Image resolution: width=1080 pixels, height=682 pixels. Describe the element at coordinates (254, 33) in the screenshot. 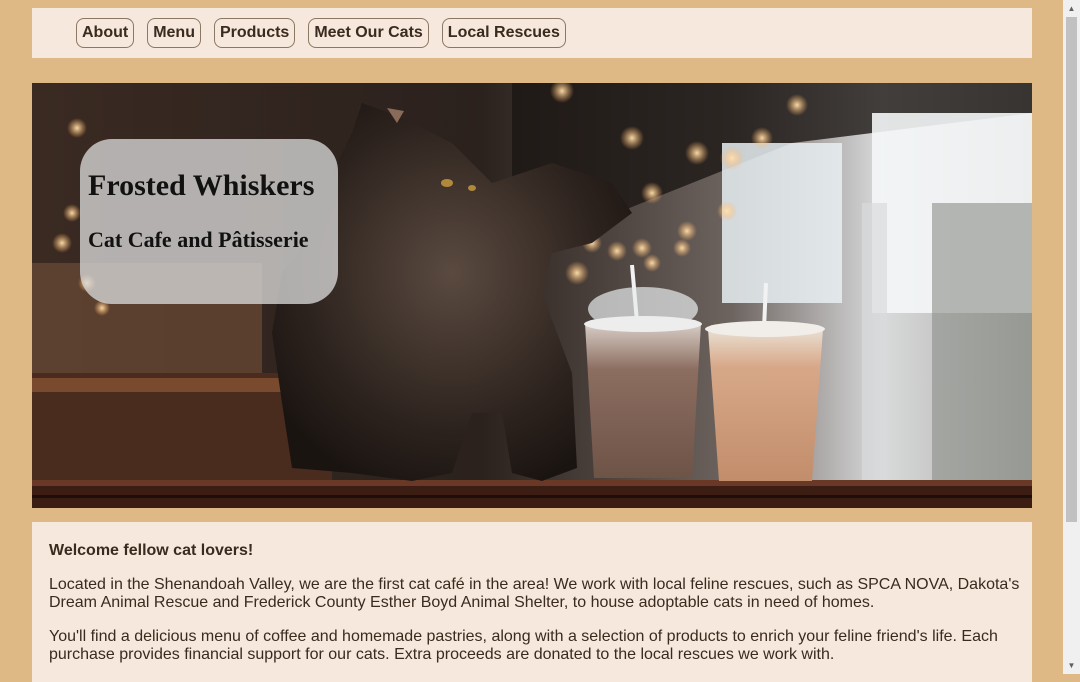

I see `nav-products-button: Products` at that location.